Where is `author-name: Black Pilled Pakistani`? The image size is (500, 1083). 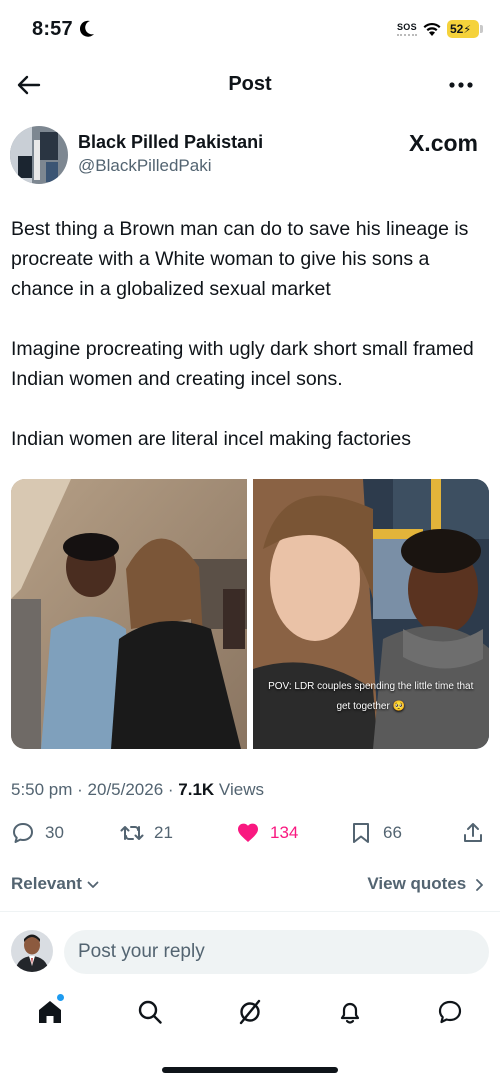
author-name: Black Pilled Pakistani is located at coordinates (170, 142).